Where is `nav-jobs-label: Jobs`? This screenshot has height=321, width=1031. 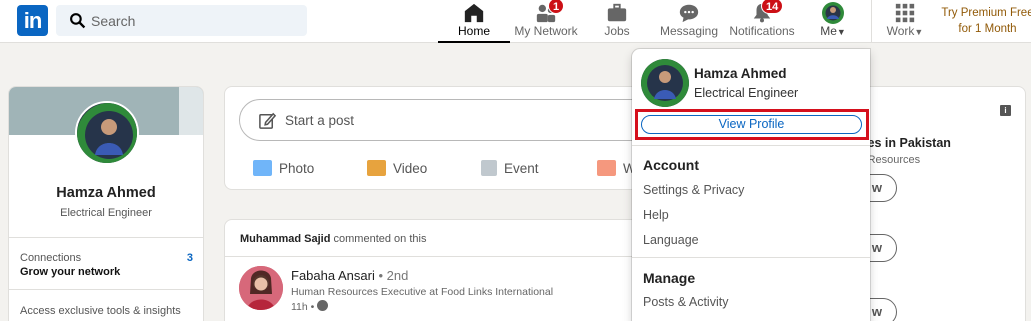
nav-jobs-label: Jobs is located at coordinates (617, 31).